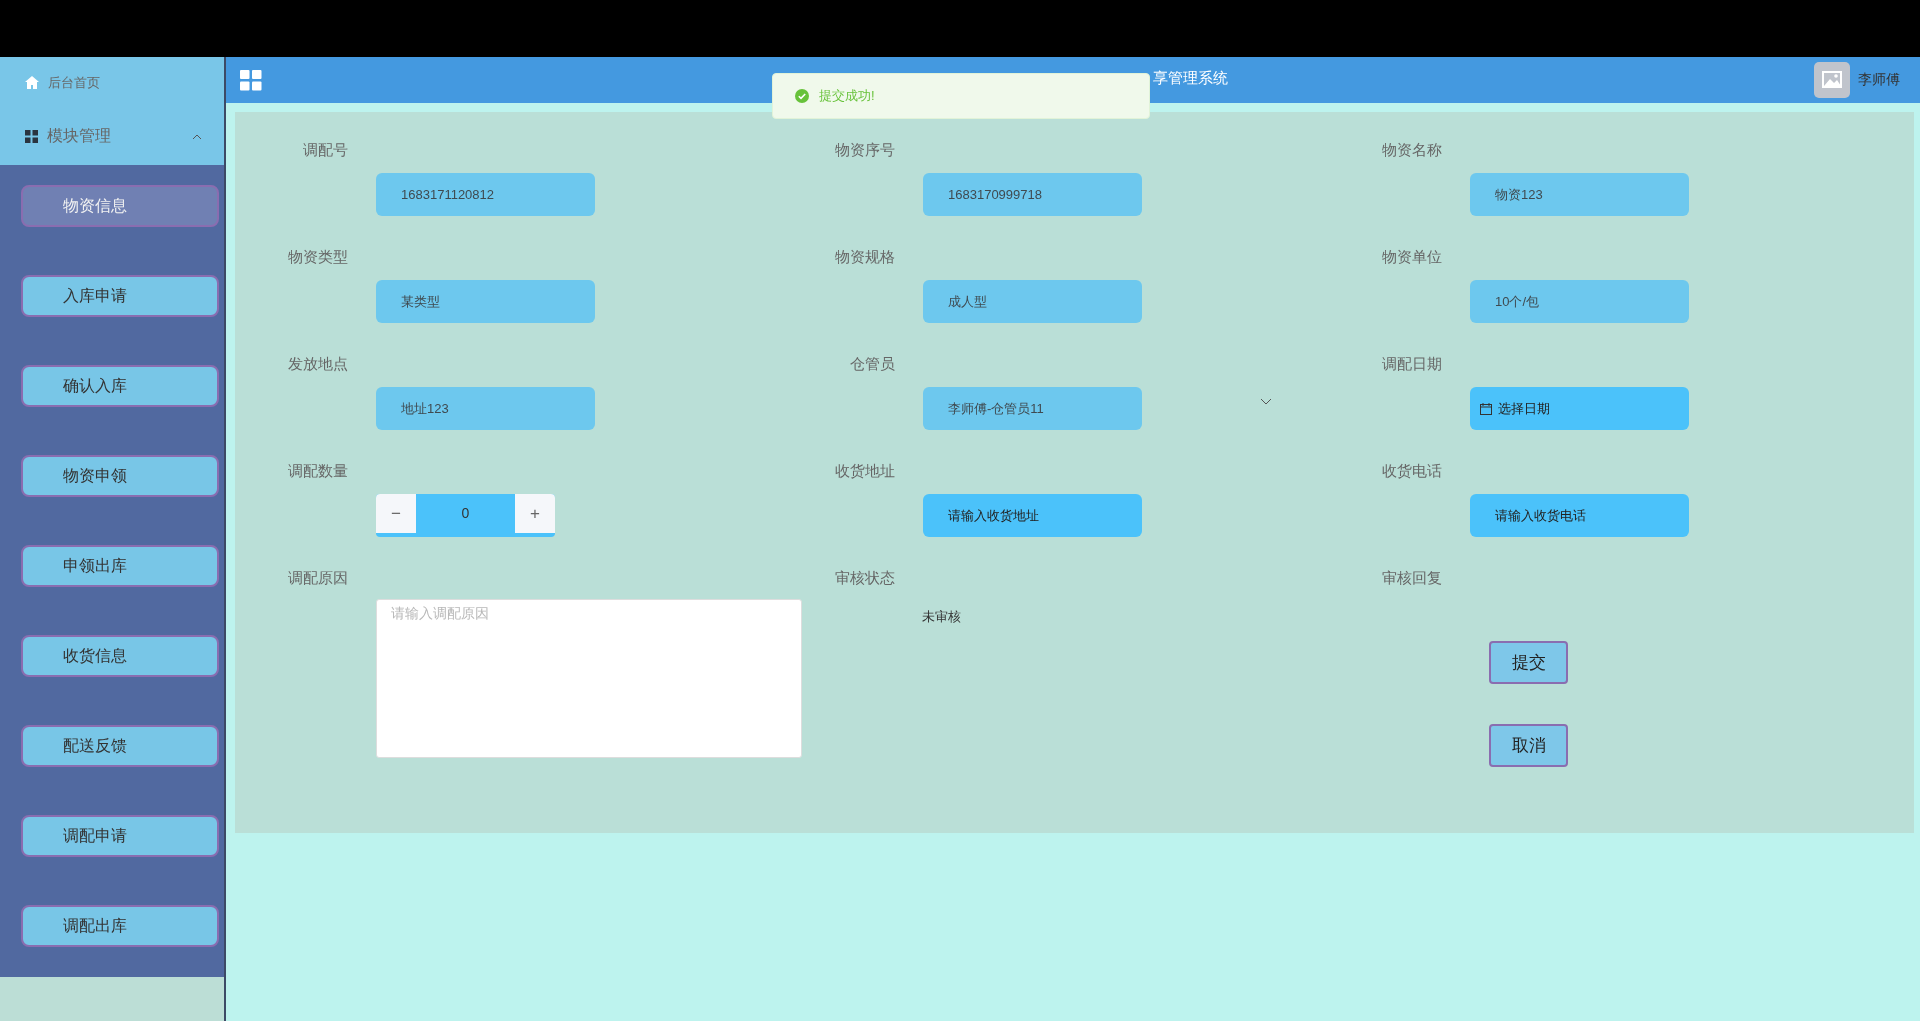 Image resolution: width=1920 pixels, height=1021 pixels. What do you see at coordinates (317, 257) in the screenshot?
I see `field-label: 物资类型` at bounding box center [317, 257].